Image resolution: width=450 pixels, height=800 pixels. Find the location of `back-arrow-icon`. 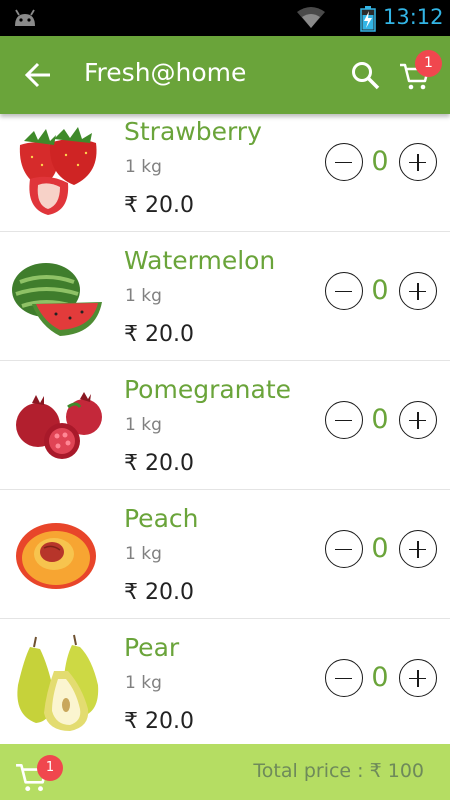

back-arrow-icon is located at coordinates (39, 75).